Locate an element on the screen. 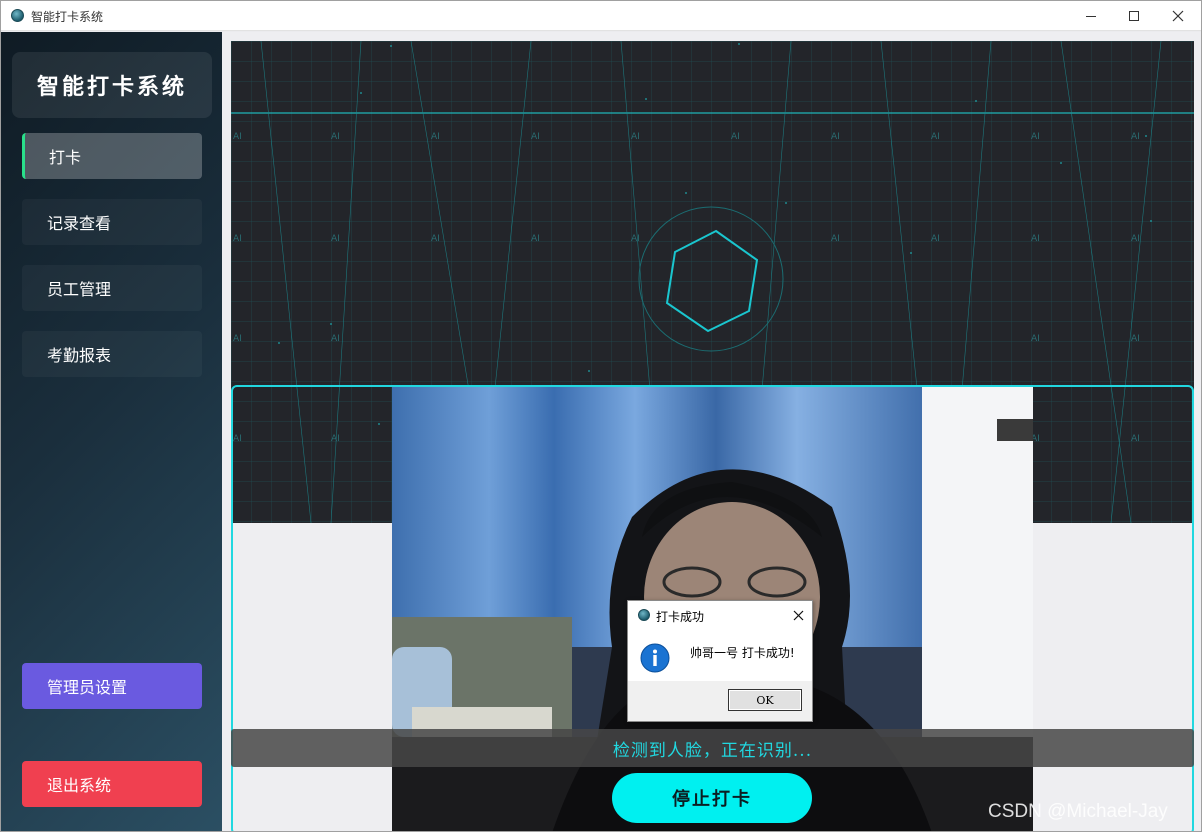 The height and width of the screenshot is (832, 1202). maximize-icon is located at coordinates (1134, 16).